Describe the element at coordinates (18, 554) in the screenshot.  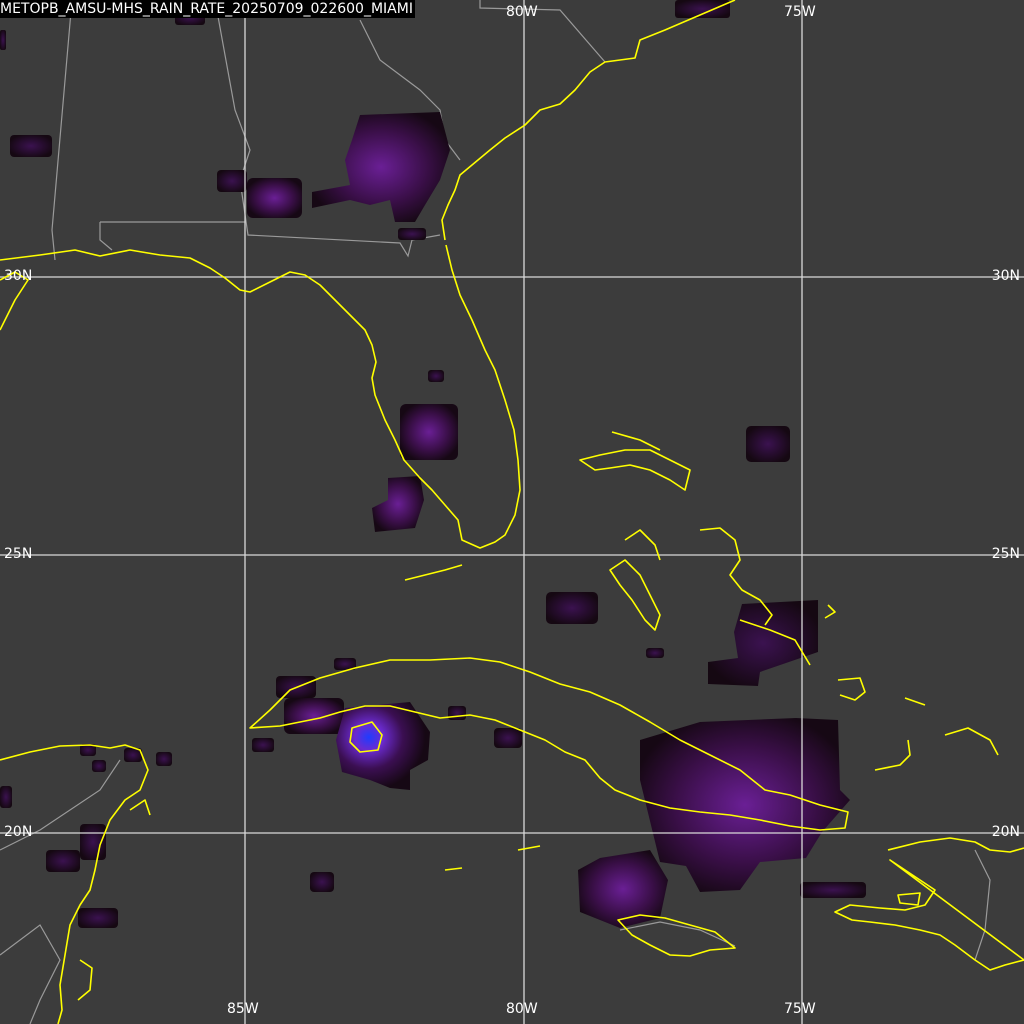
I see `lat-label-left-25n: 25N` at that location.